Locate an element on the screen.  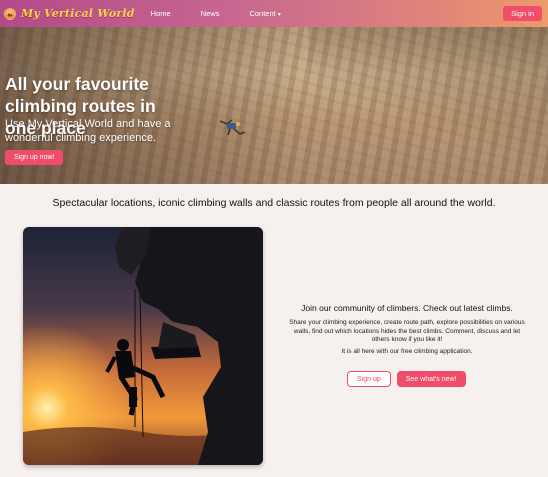
hero-rock-texture is located at coordinates (428, 105).